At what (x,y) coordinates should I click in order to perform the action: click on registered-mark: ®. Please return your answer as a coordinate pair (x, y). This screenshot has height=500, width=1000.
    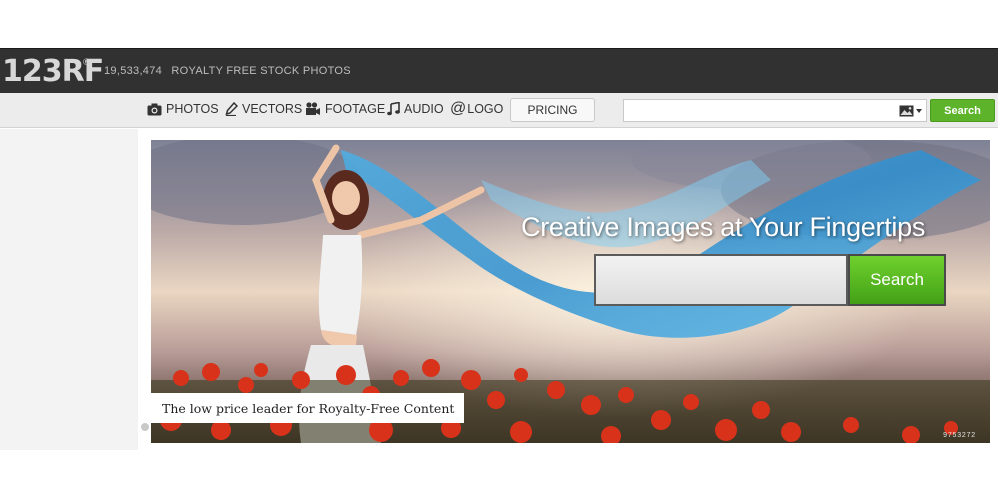
    Looking at the image, I should click on (86, 63).